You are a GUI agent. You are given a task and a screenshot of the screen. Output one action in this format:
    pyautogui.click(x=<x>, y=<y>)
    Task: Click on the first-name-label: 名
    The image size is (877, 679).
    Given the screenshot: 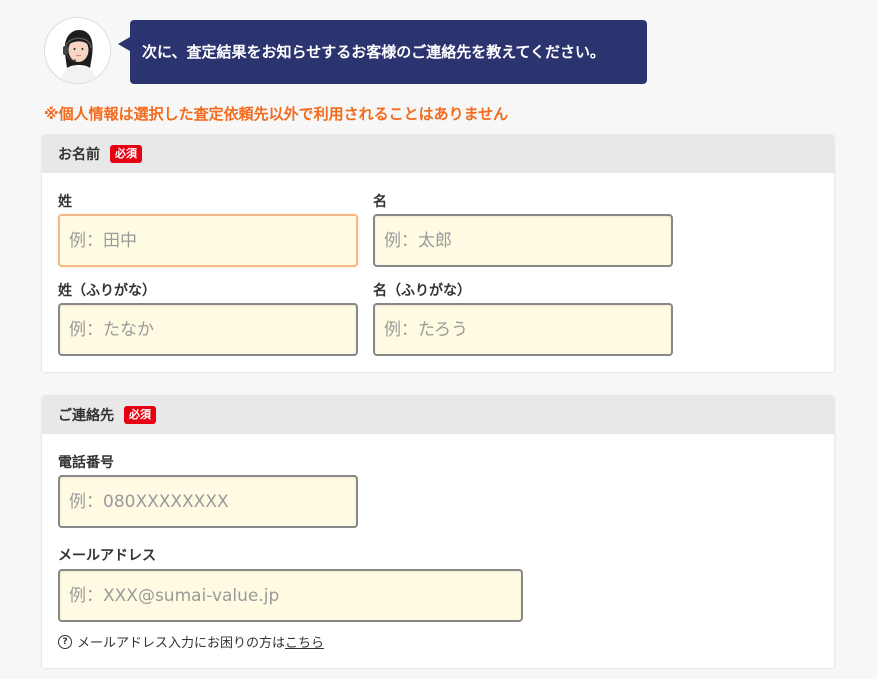 What is the action you would take?
    pyautogui.click(x=380, y=202)
    